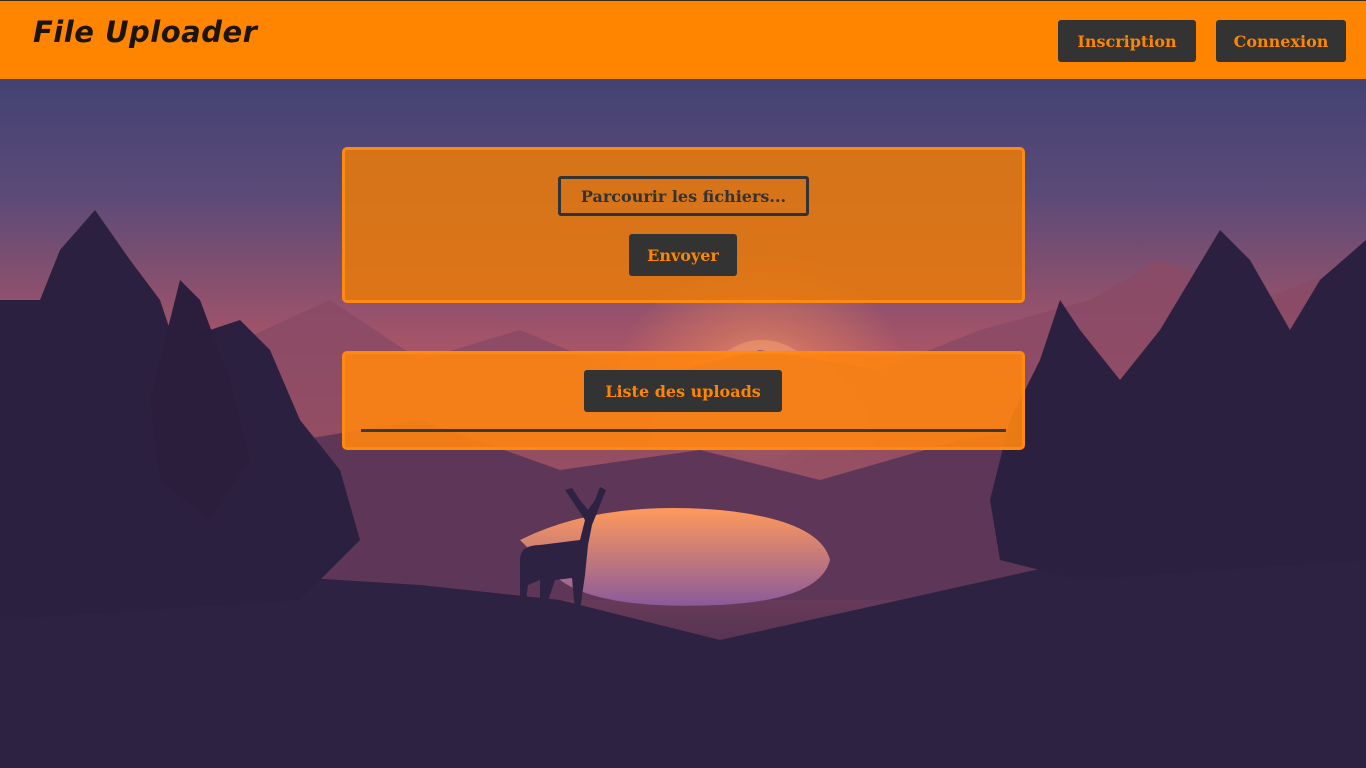 Image resolution: width=1366 pixels, height=768 pixels. Describe the element at coordinates (683, 391) in the screenshot. I see `uploads-list-title: Liste des uploads` at that location.